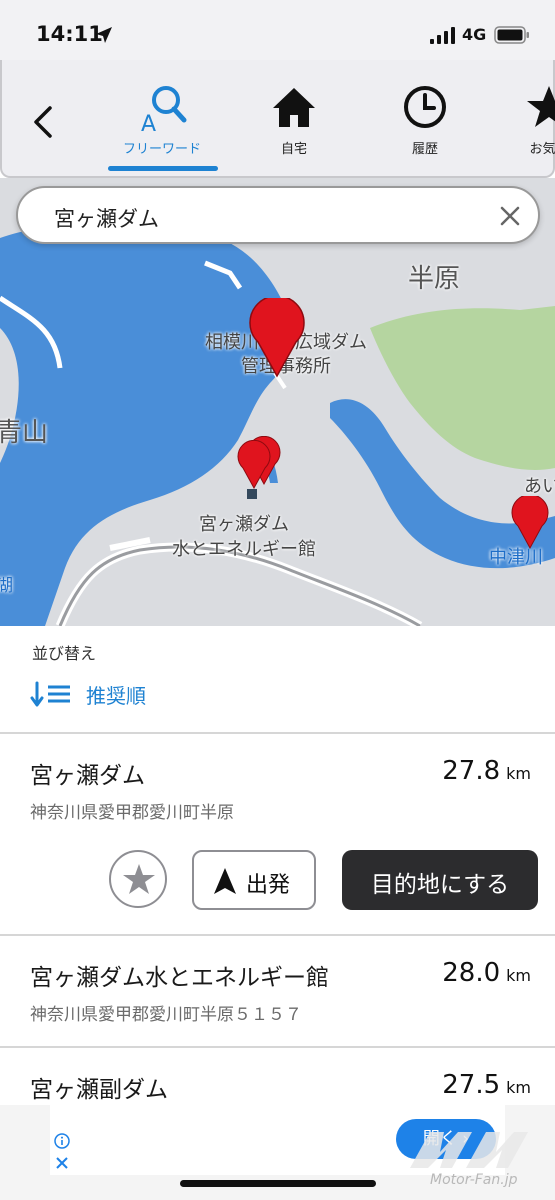 The image size is (555, 1200). Describe the element at coordinates (244, 549) in the screenshot. I see `map-label-museum-line2: 水とエネルギー館` at that location.